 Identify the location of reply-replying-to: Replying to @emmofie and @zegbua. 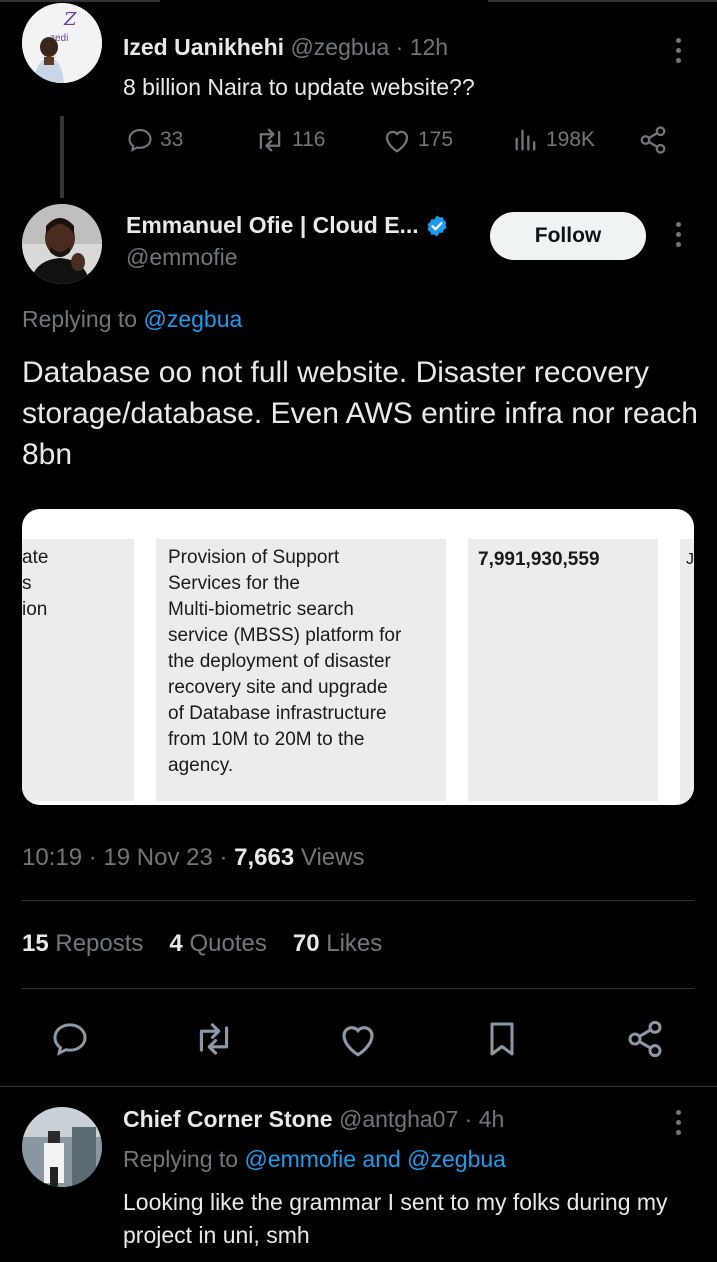
(314, 1159).